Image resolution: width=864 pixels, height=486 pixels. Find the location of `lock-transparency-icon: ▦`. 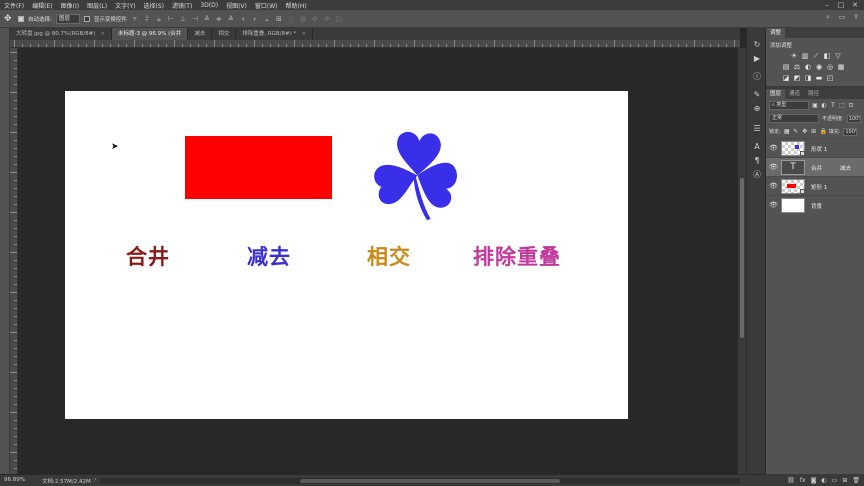

lock-transparency-icon: ▦ is located at coordinates (787, 131).